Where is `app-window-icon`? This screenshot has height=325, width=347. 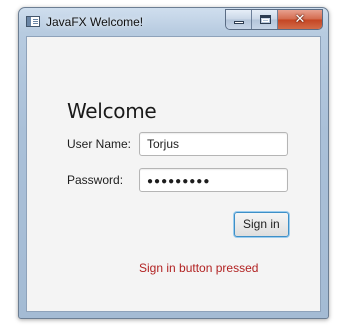
app-window-icon is located at coordinates (33, 21).